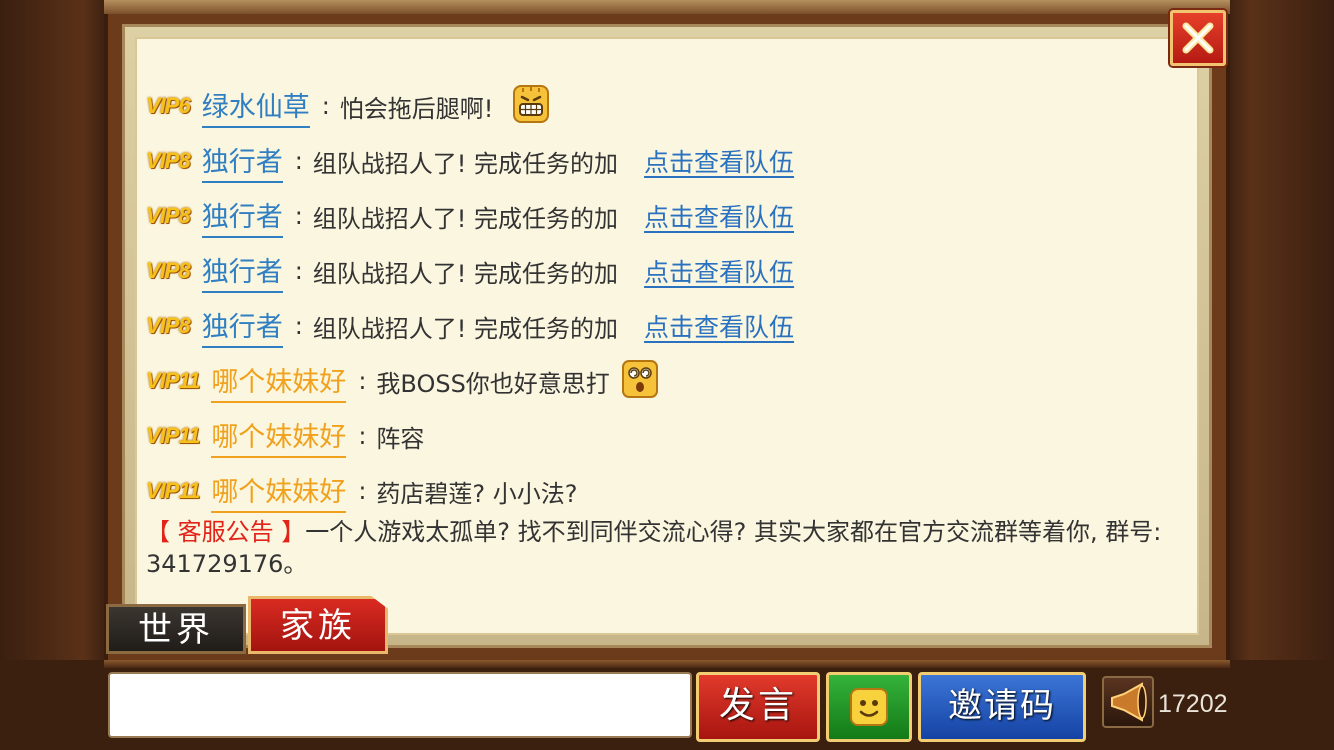 Image resolution: width=1334 pixels, height=750 pixels. Describe the element at coordinates (168, 105) in the screenshot. I see `vip-badge: VIP6` at that location.